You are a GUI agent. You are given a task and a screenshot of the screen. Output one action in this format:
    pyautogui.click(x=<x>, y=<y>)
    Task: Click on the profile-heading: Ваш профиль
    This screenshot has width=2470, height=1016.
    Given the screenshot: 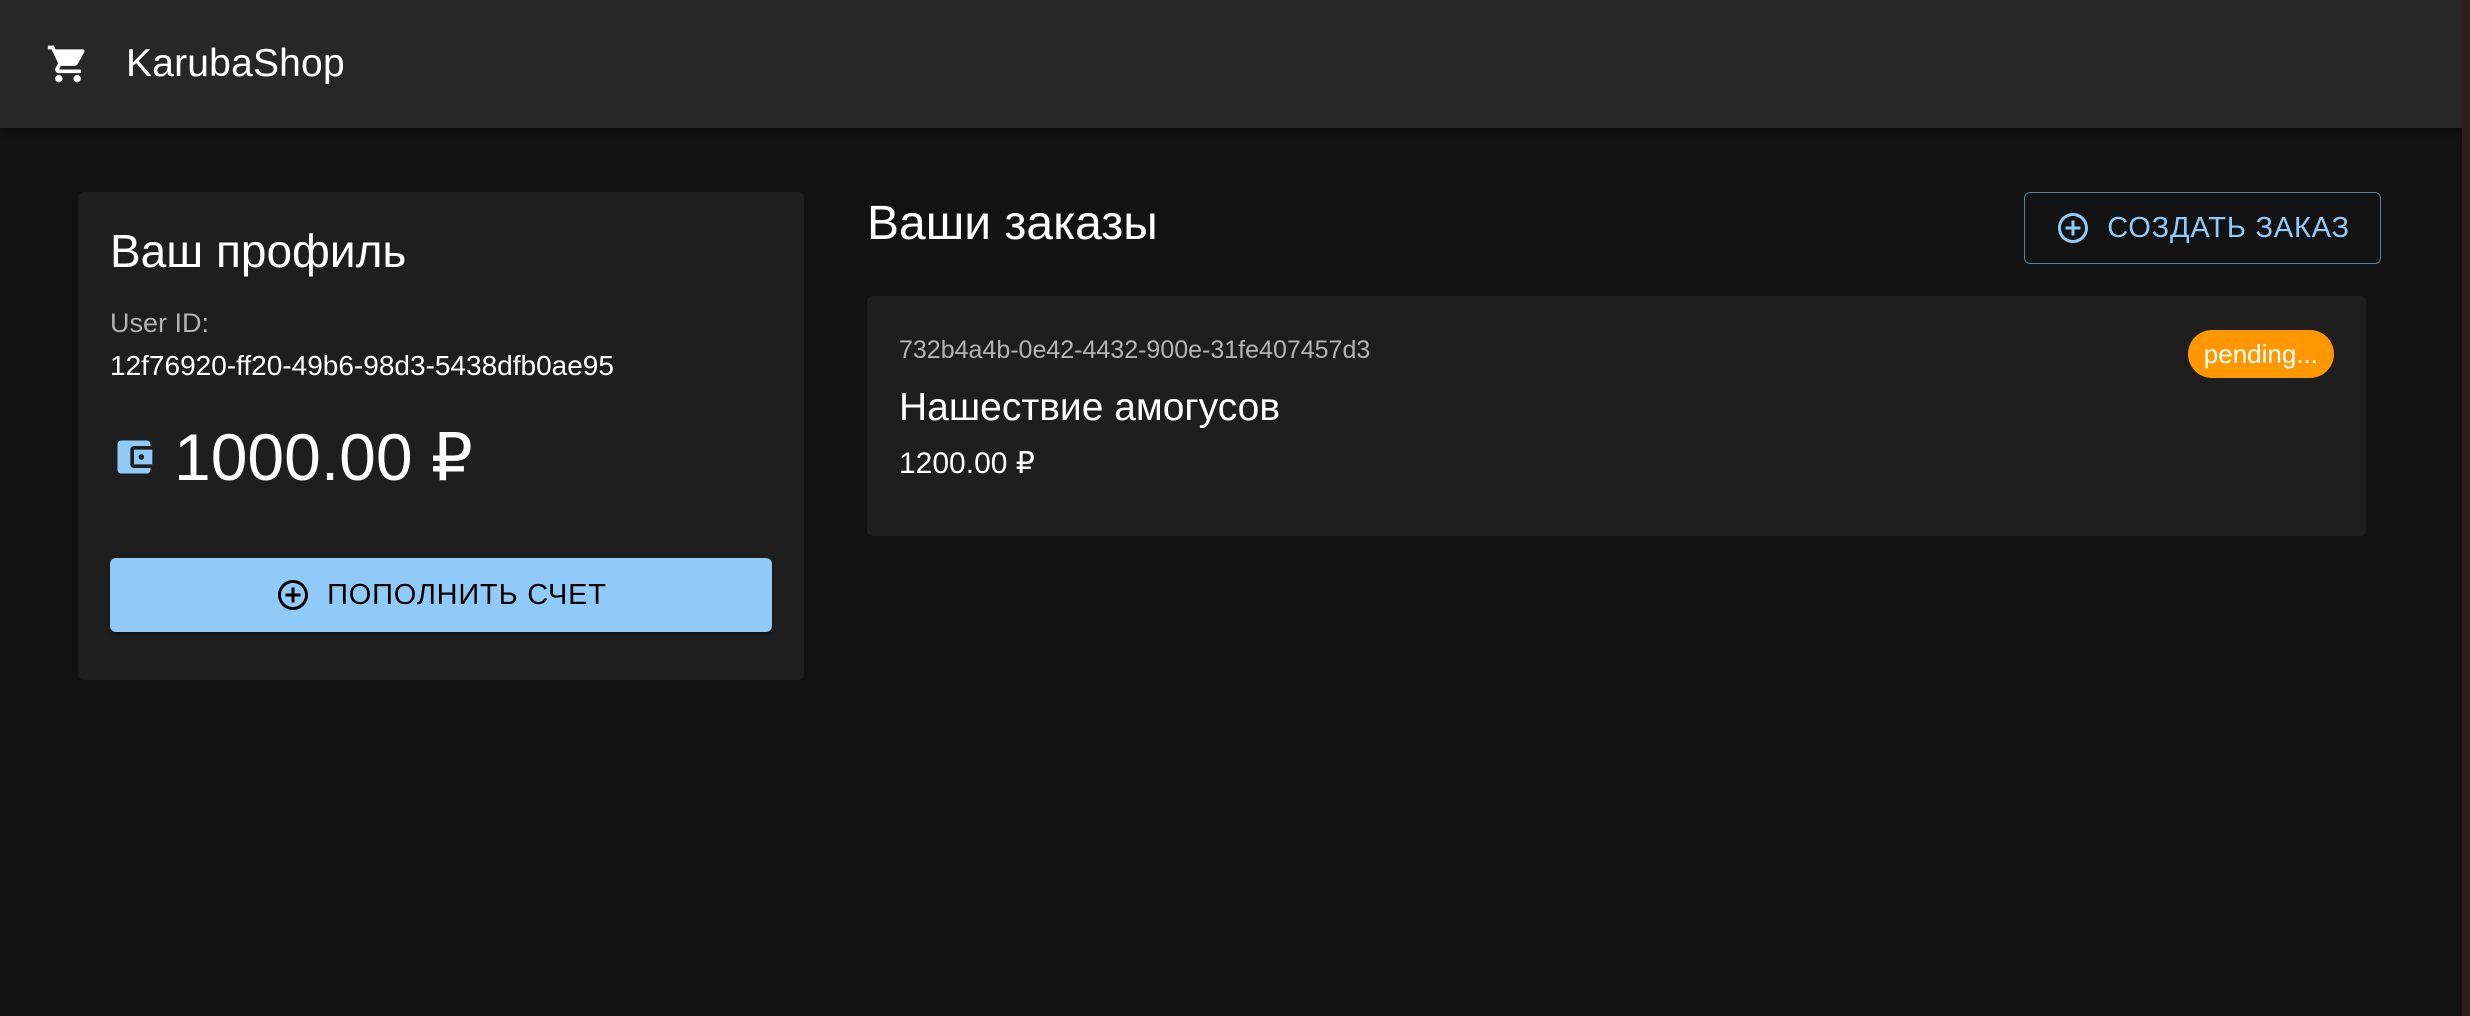 What is the action you would take?
    pyautogui.click(x=258, y=251)
    